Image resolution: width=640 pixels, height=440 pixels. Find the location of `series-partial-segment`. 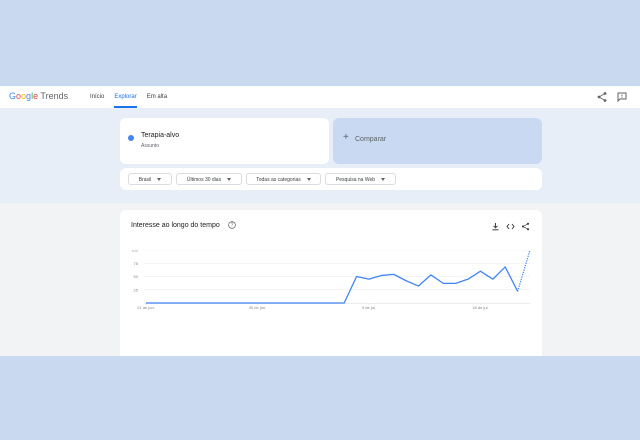

series-partial-segment is located at coordinates (523, 271).